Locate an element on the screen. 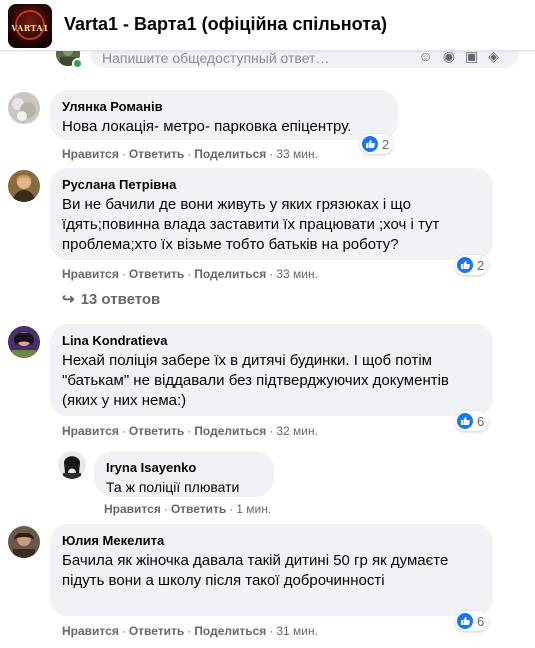 This screenshot has height=648, width=535. comment-timestamp: 32 мин. is located at coordinates (297, 431).